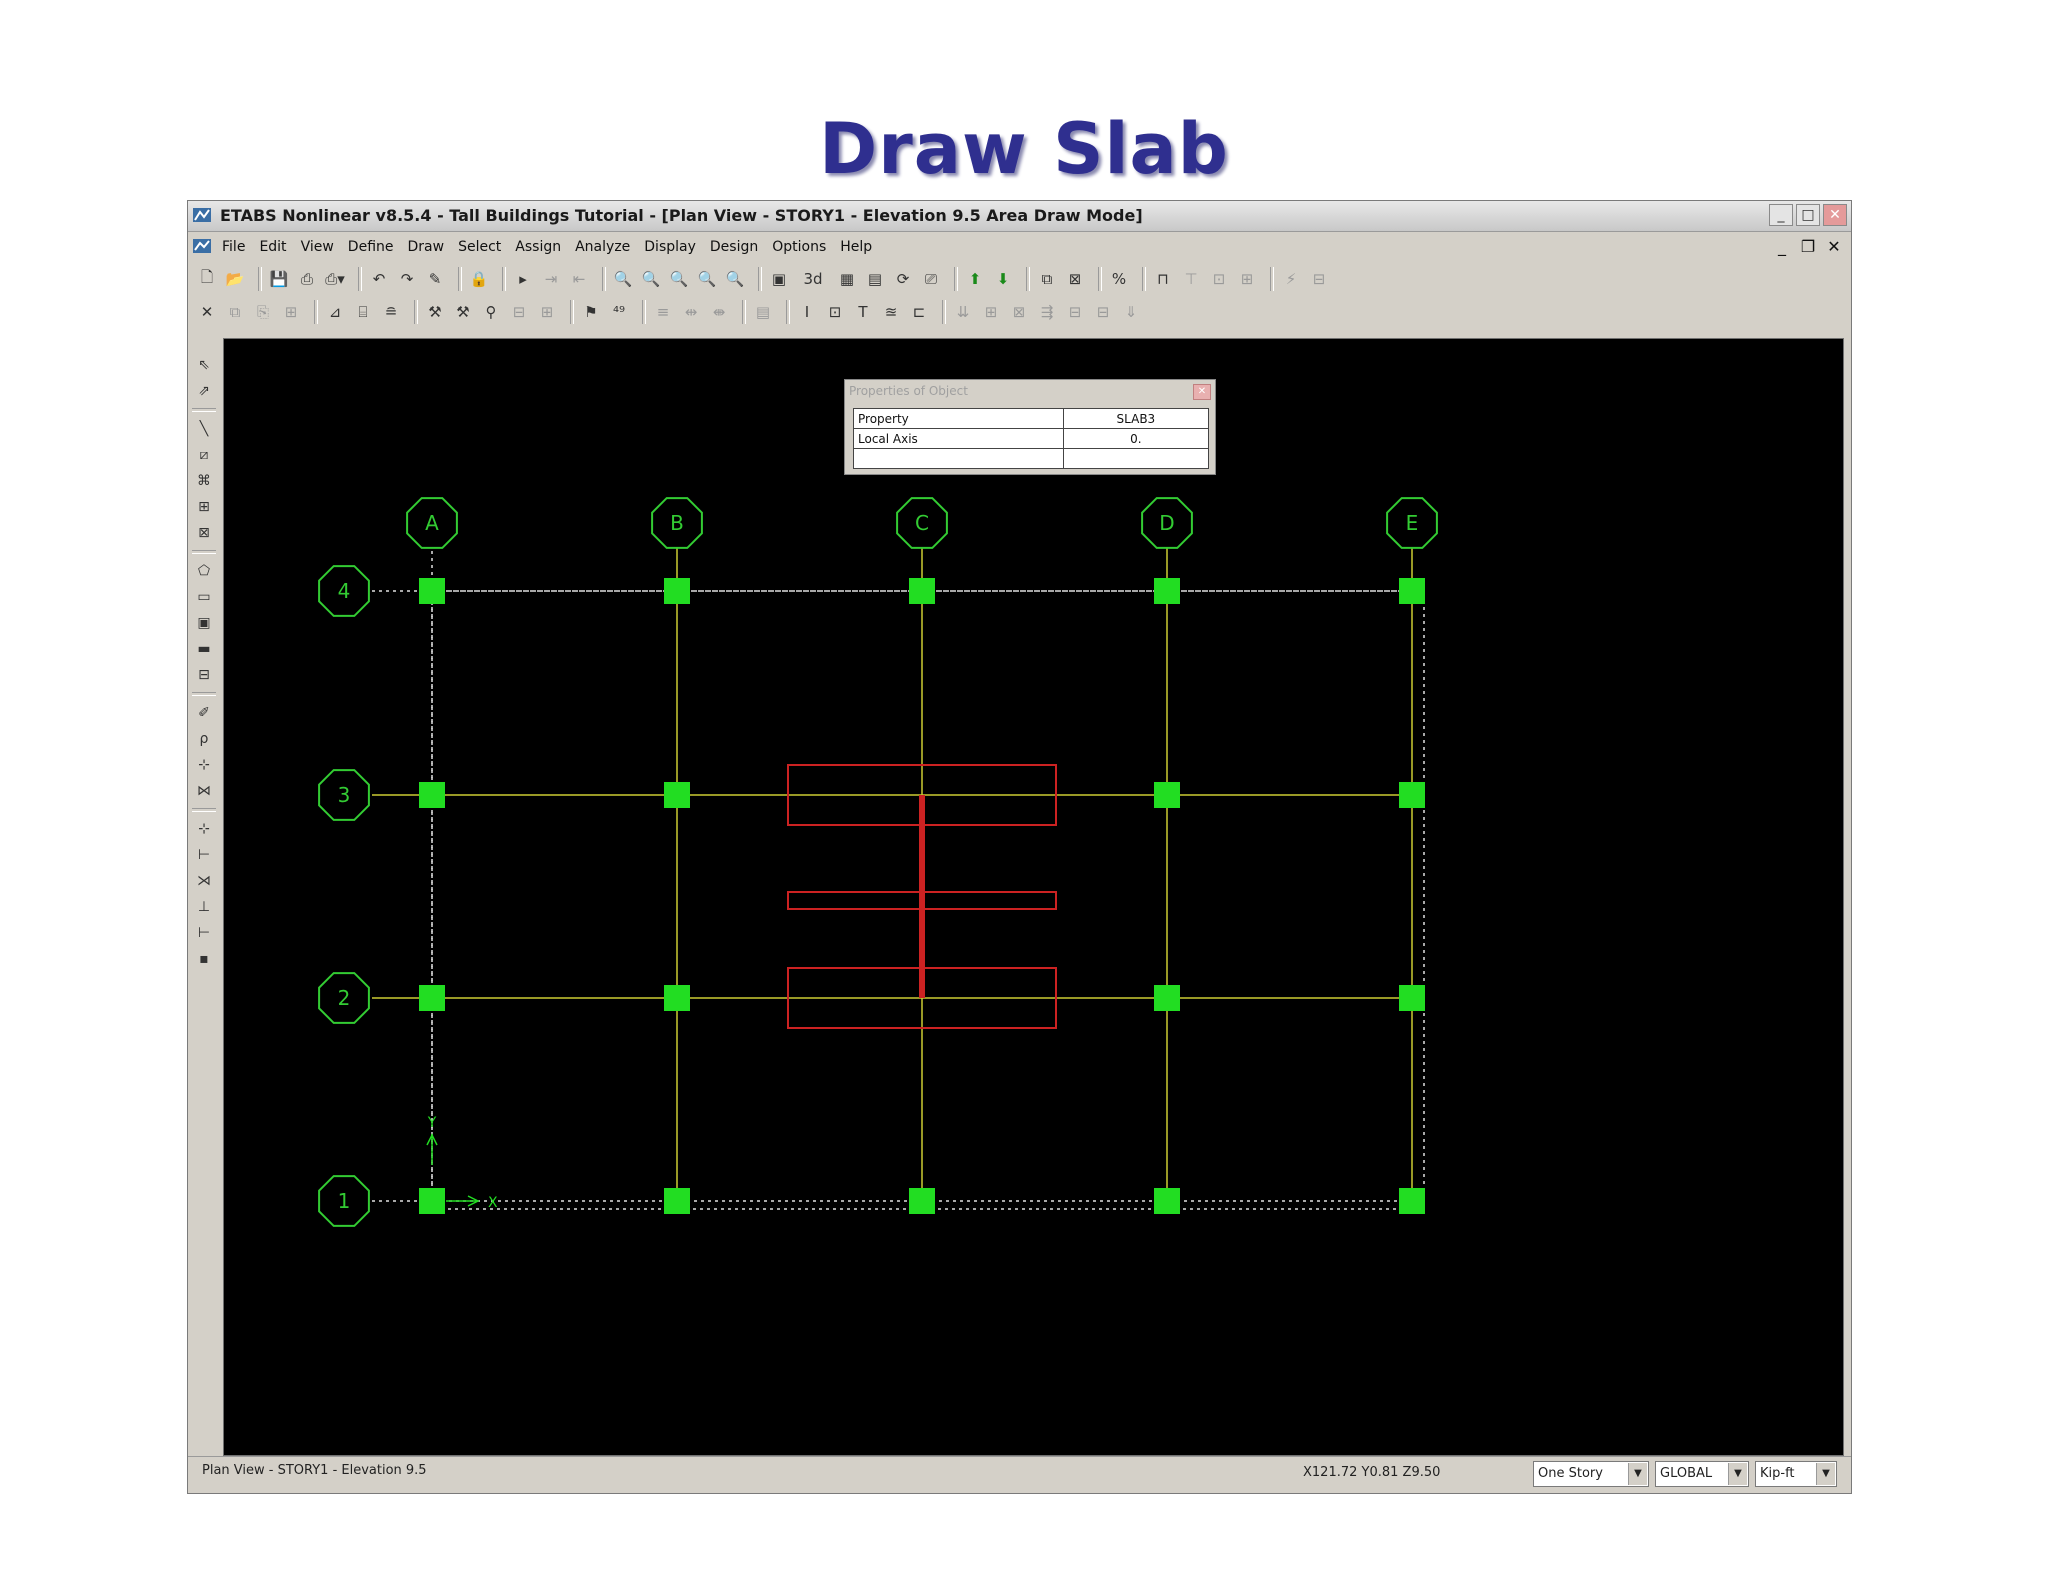  Describe the element at coordinates (551, 279) in the screenshot. I see `run-construction-icon: ⇥` at that location.